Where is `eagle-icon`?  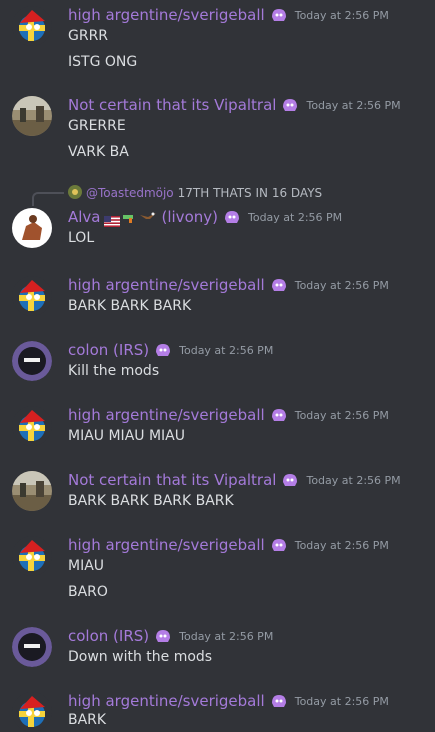 eagle-icon is located at coordinates (147, 217).